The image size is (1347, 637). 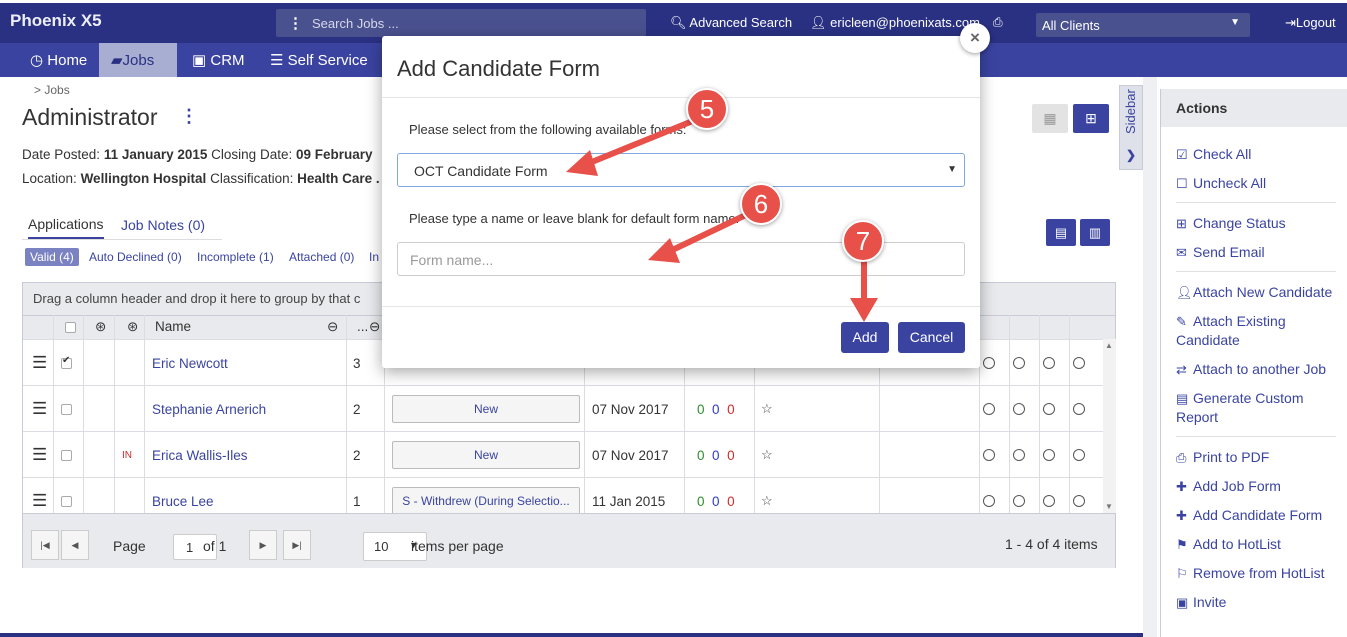 I want to click on step-badge-5: 5, so click(x=707, y=109).